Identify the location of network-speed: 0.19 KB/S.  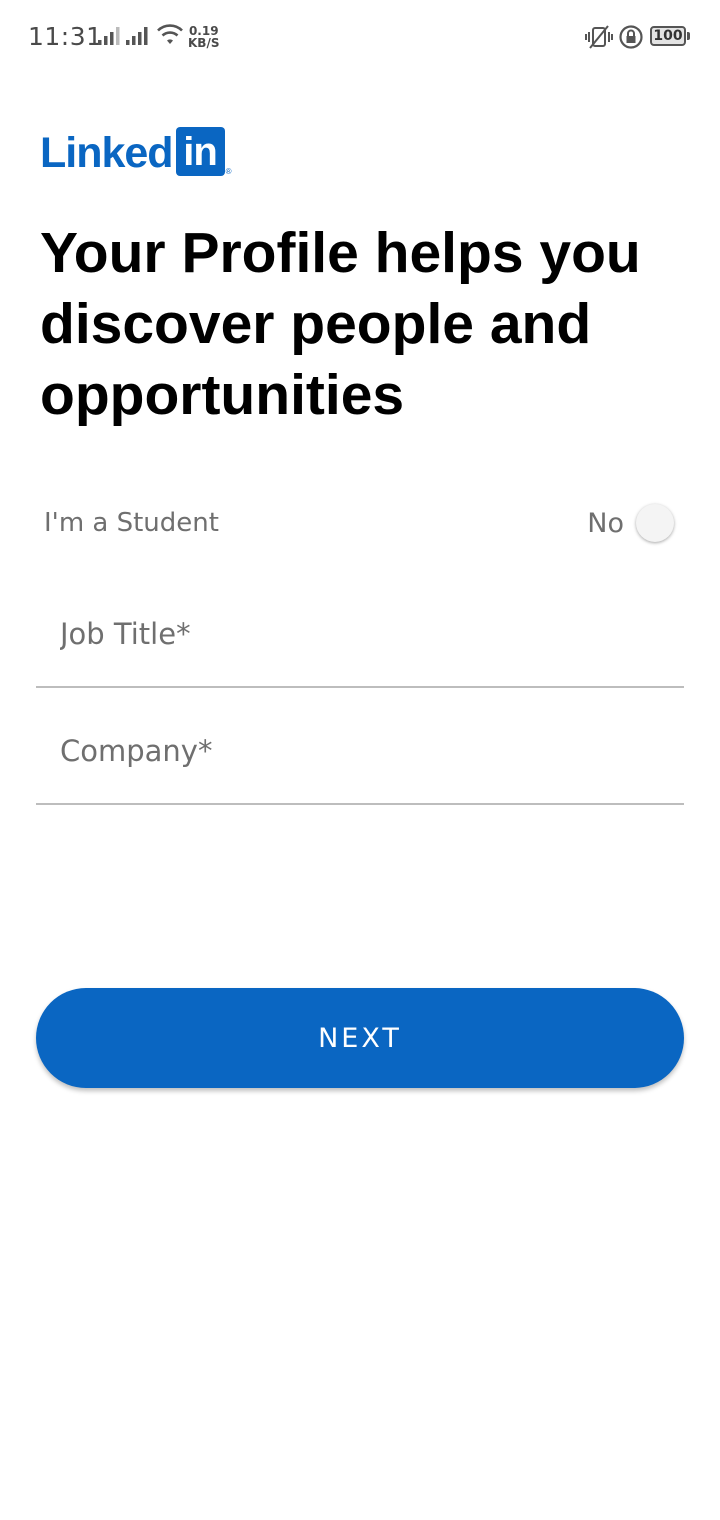
(203, 37).